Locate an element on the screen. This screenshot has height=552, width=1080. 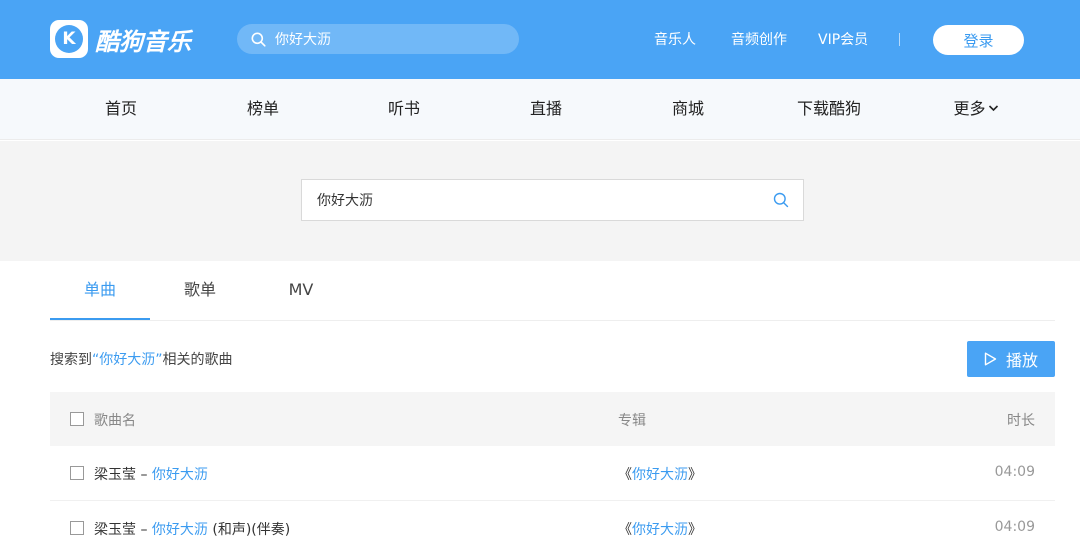
top-header: K 酷狗音乐 音乐人 音频创作 VIP会员 登录 is located at coordinates (540, 39).